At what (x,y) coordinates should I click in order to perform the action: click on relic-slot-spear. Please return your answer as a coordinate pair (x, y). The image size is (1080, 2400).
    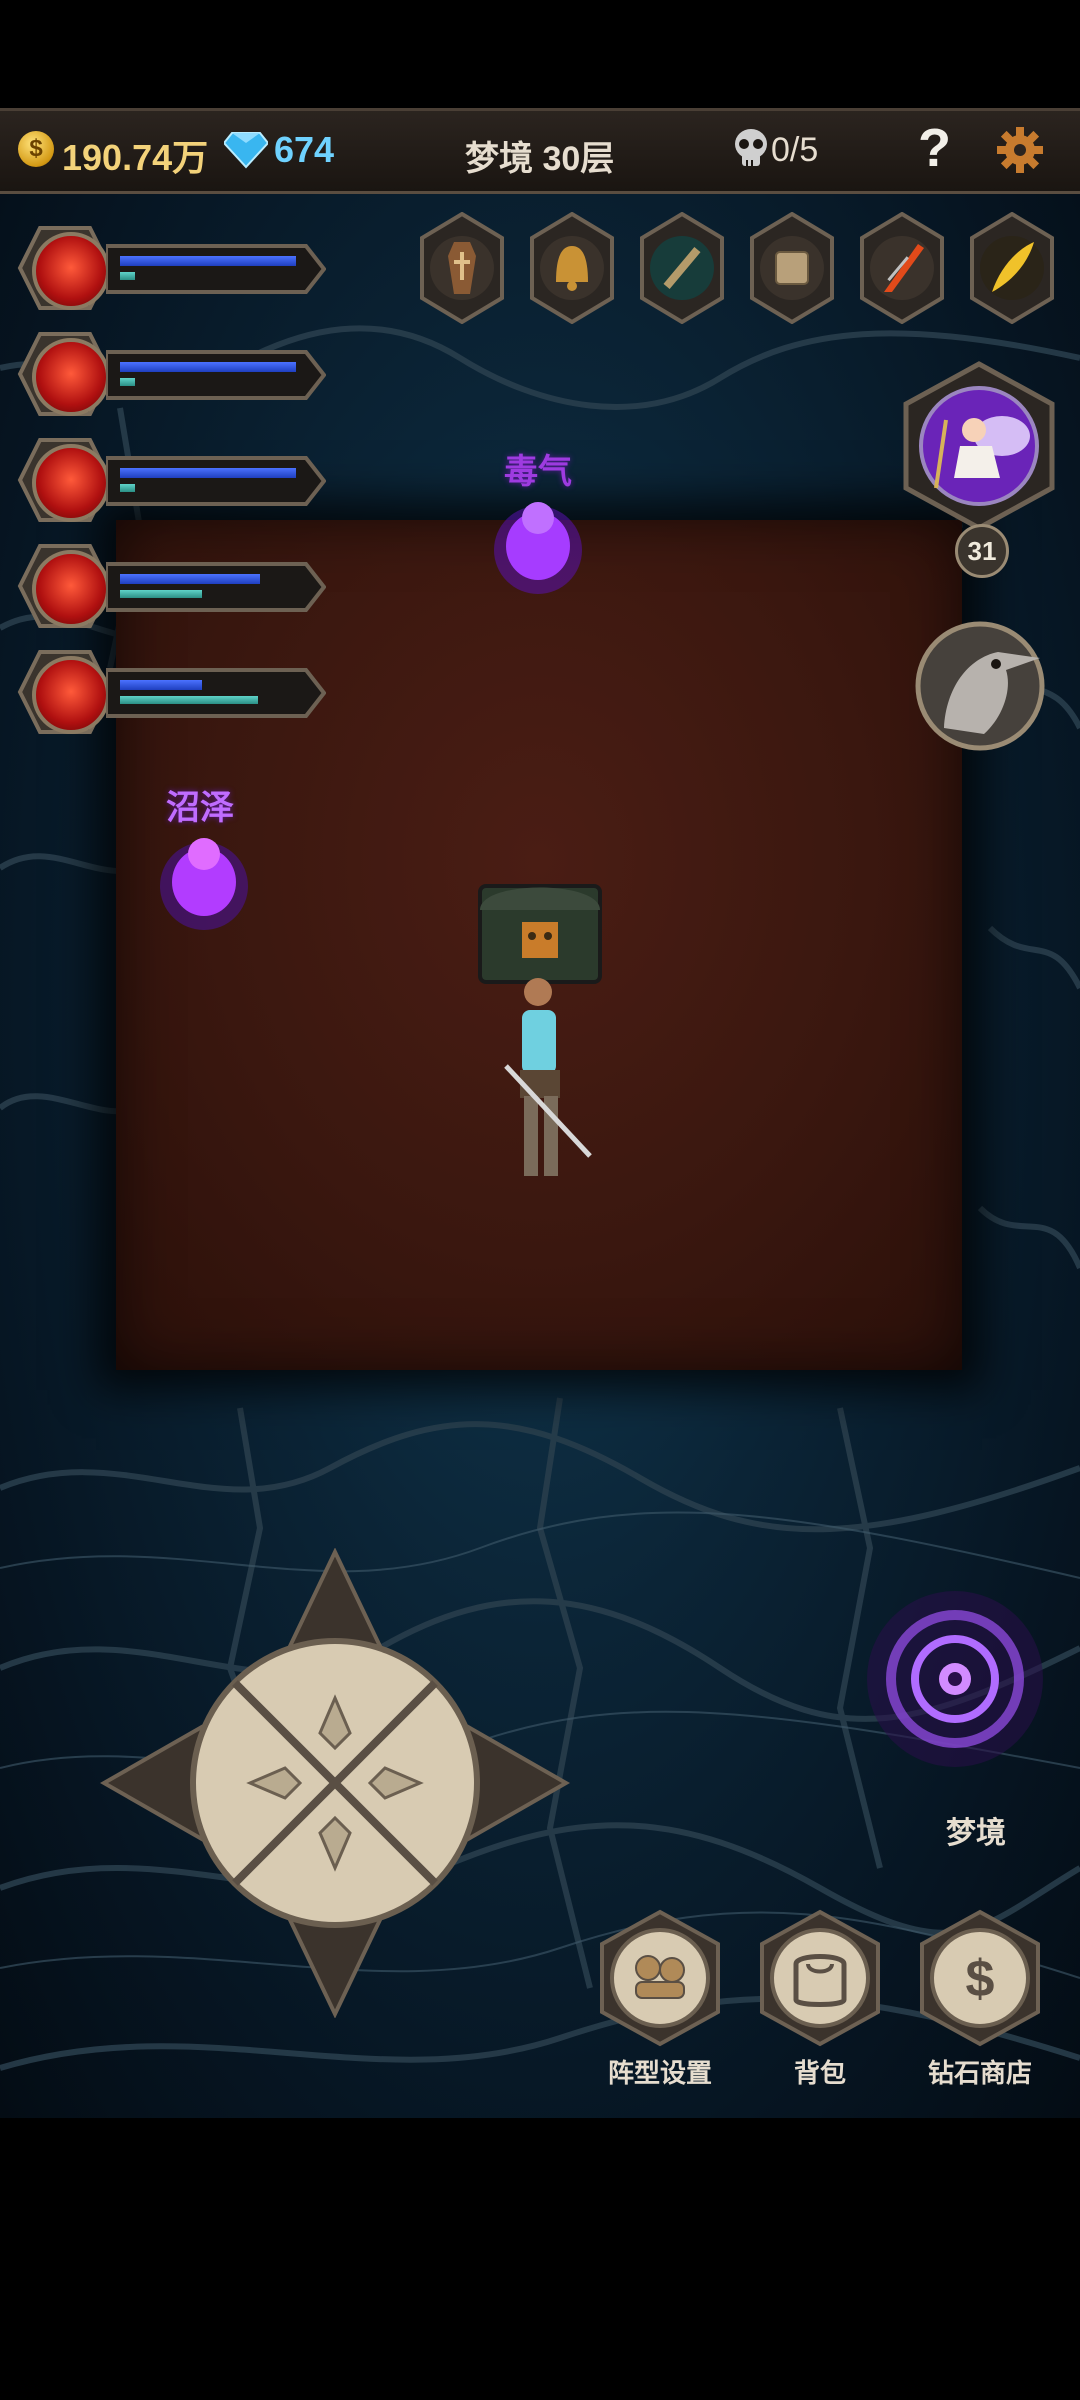
    Looking at the image, I should click on (902, 268).